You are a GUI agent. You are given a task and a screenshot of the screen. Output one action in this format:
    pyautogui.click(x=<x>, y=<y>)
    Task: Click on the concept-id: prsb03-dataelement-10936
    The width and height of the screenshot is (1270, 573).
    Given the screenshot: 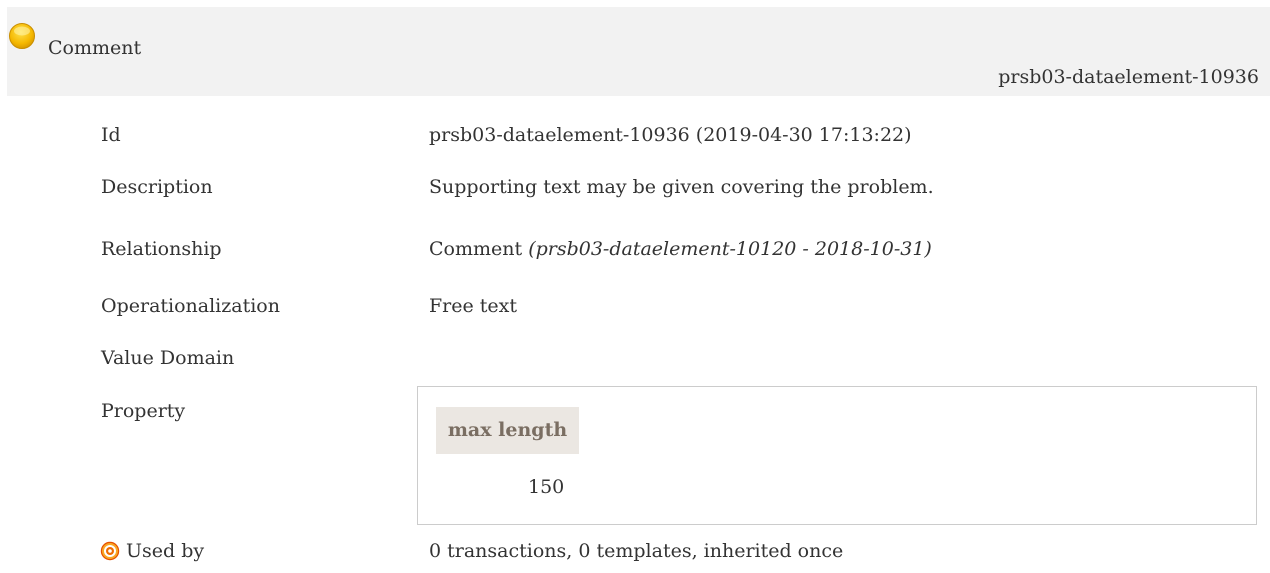 What is the action you would take?
    pyautogui.click(x=1128, y=77)
    